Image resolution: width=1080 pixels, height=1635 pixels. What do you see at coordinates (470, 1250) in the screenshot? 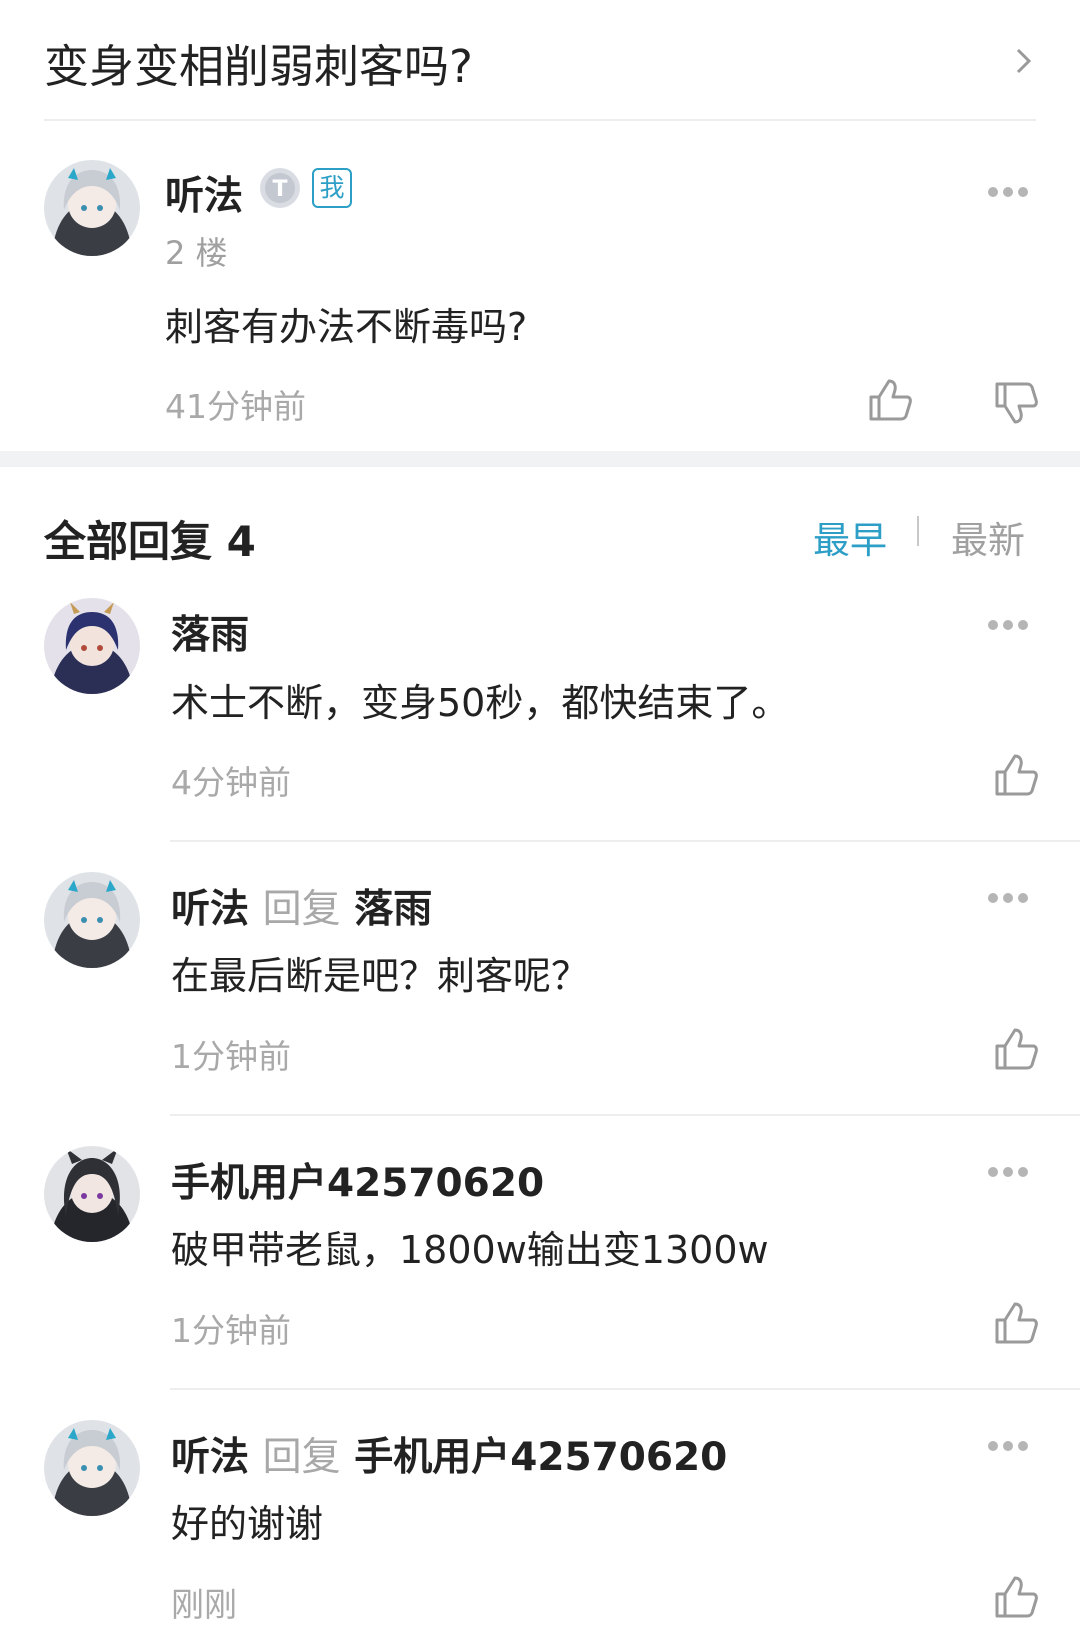
I see `reply-content: 破甲带老鼠，1800w输出变1300w` at bounding box center [470, 1250].